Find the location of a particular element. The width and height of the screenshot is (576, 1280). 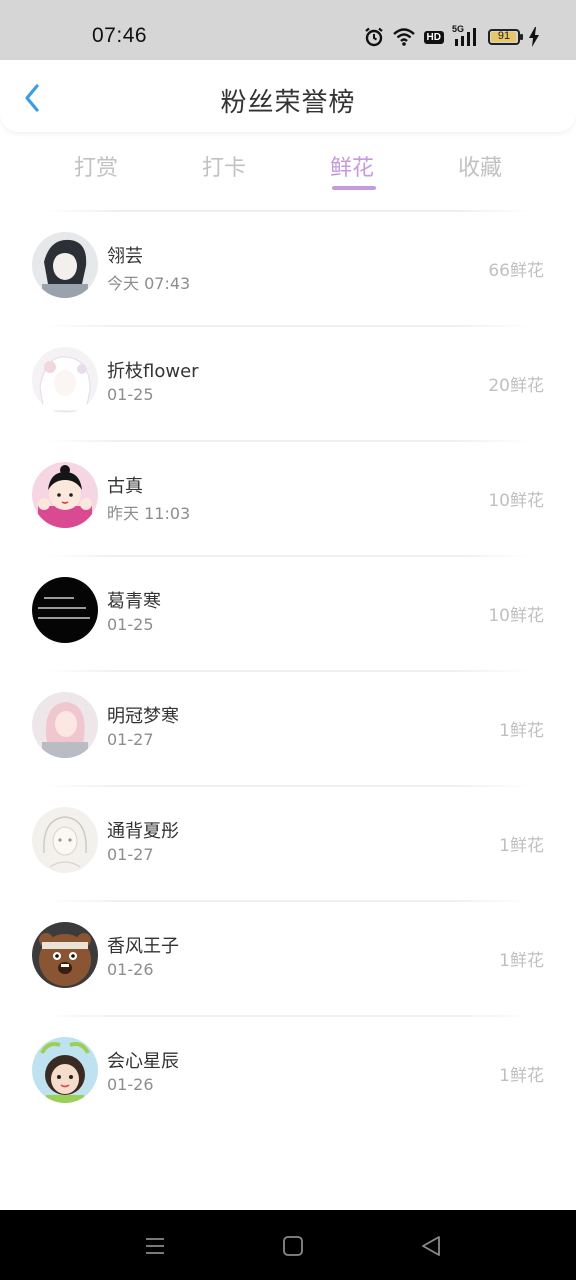

fan-name: 古真 is located at coordinates (125, 486).